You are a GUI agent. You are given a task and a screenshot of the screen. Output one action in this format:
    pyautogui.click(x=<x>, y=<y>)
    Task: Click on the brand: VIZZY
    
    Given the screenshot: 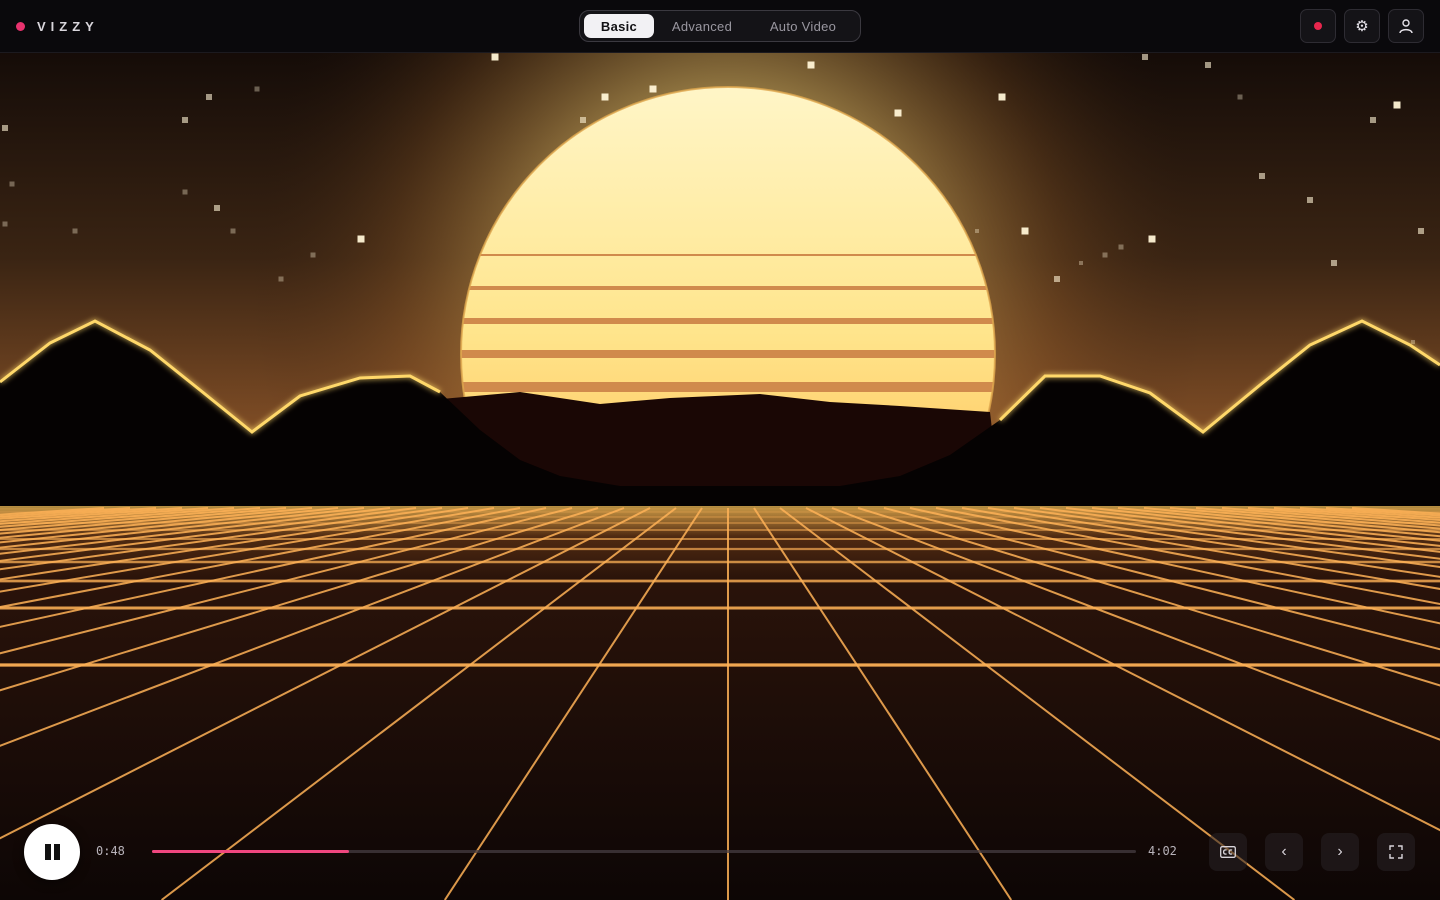 What is the action you would take?
    pyautogui.click(x=57, y=26)
    